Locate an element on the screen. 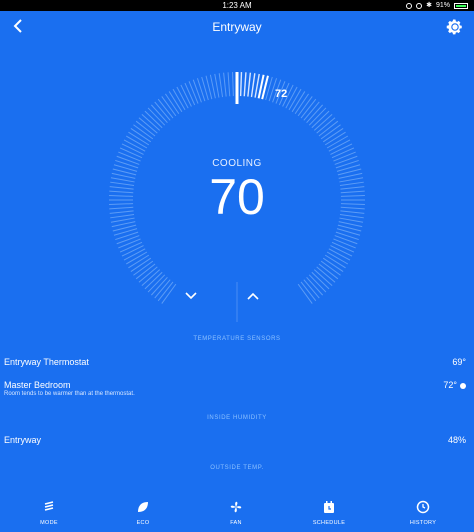 The image size is (474, 532). gear-icon is located at coordinates (454, 27).